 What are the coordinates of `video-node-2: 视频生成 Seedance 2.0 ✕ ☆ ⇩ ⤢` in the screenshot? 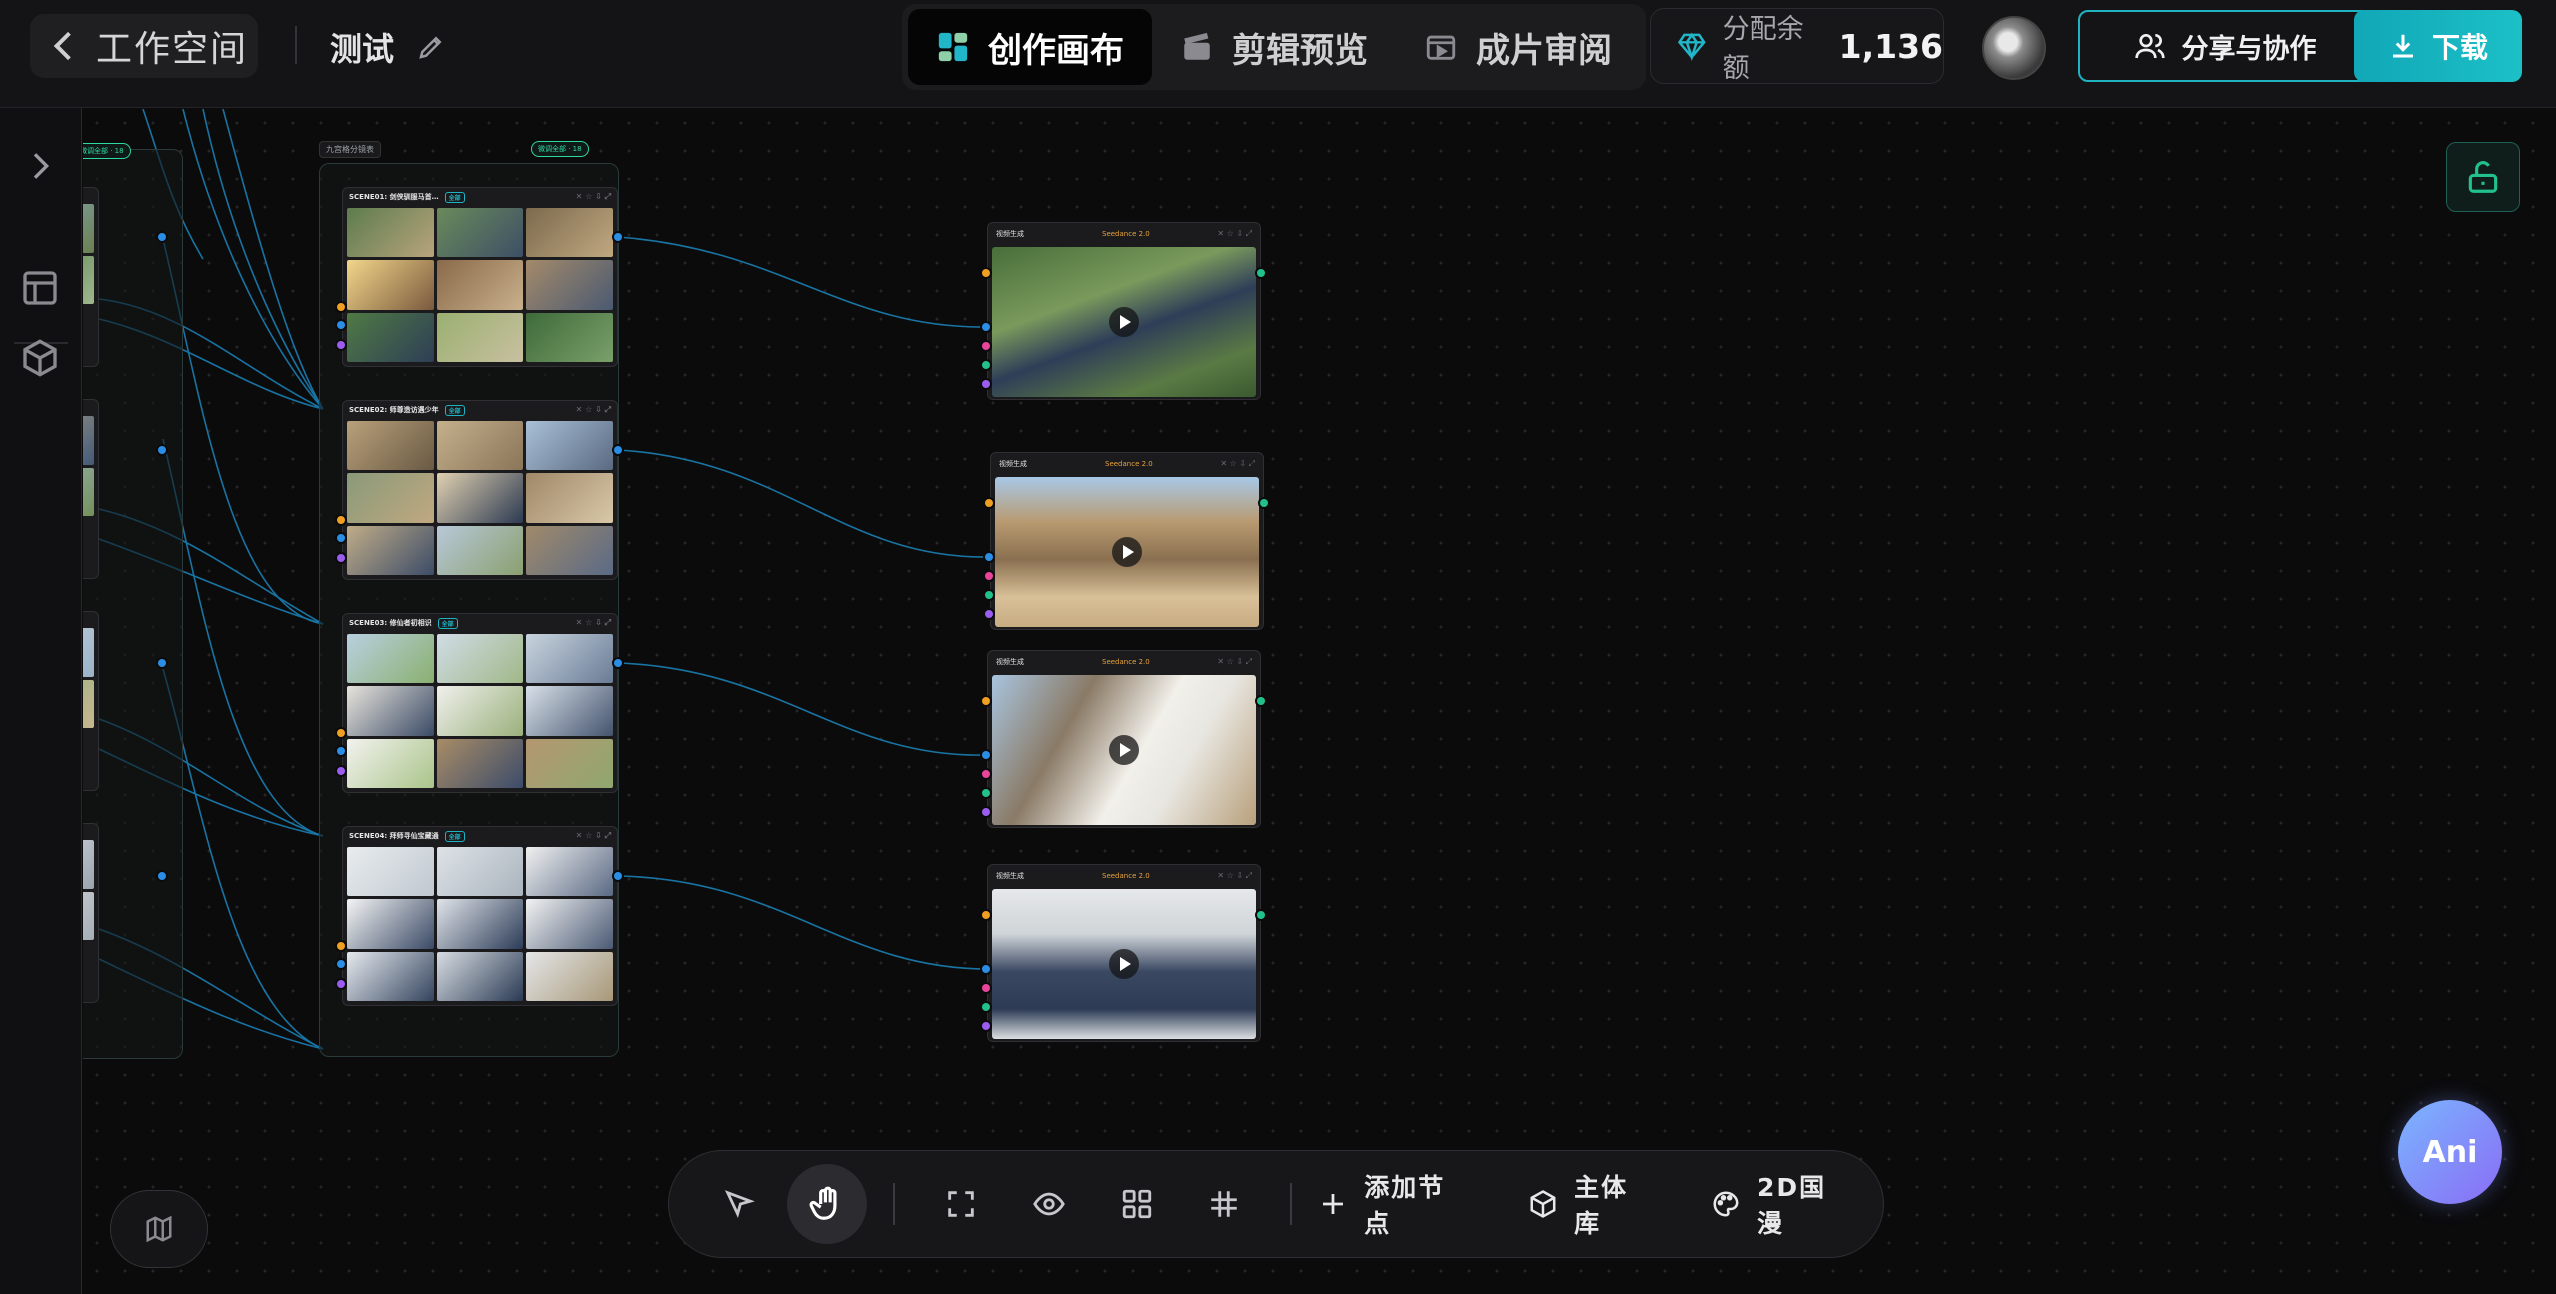 It's located at (1127, 541).